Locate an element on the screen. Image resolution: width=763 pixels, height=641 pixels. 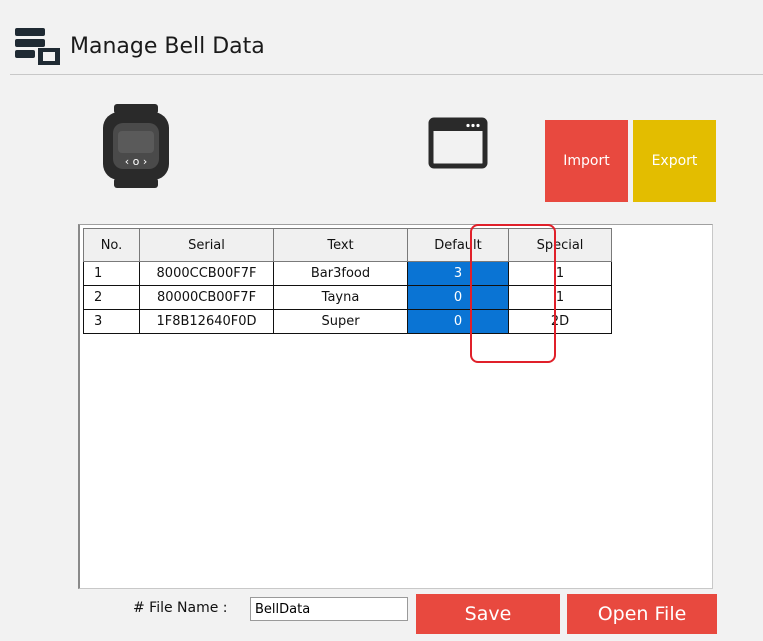
smartwatch-icon: ‹ o › is located at coordinates (136, 146).